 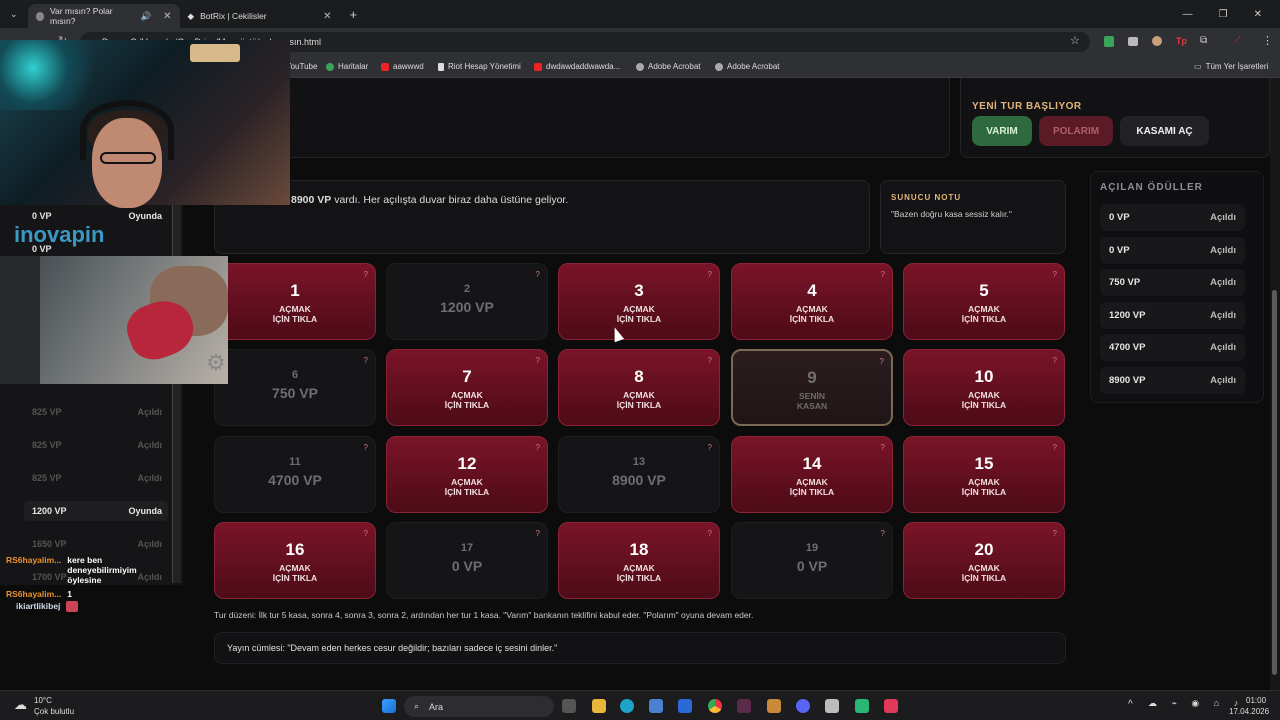 I want to click on case-number: 18, so click(x=639, y=549).